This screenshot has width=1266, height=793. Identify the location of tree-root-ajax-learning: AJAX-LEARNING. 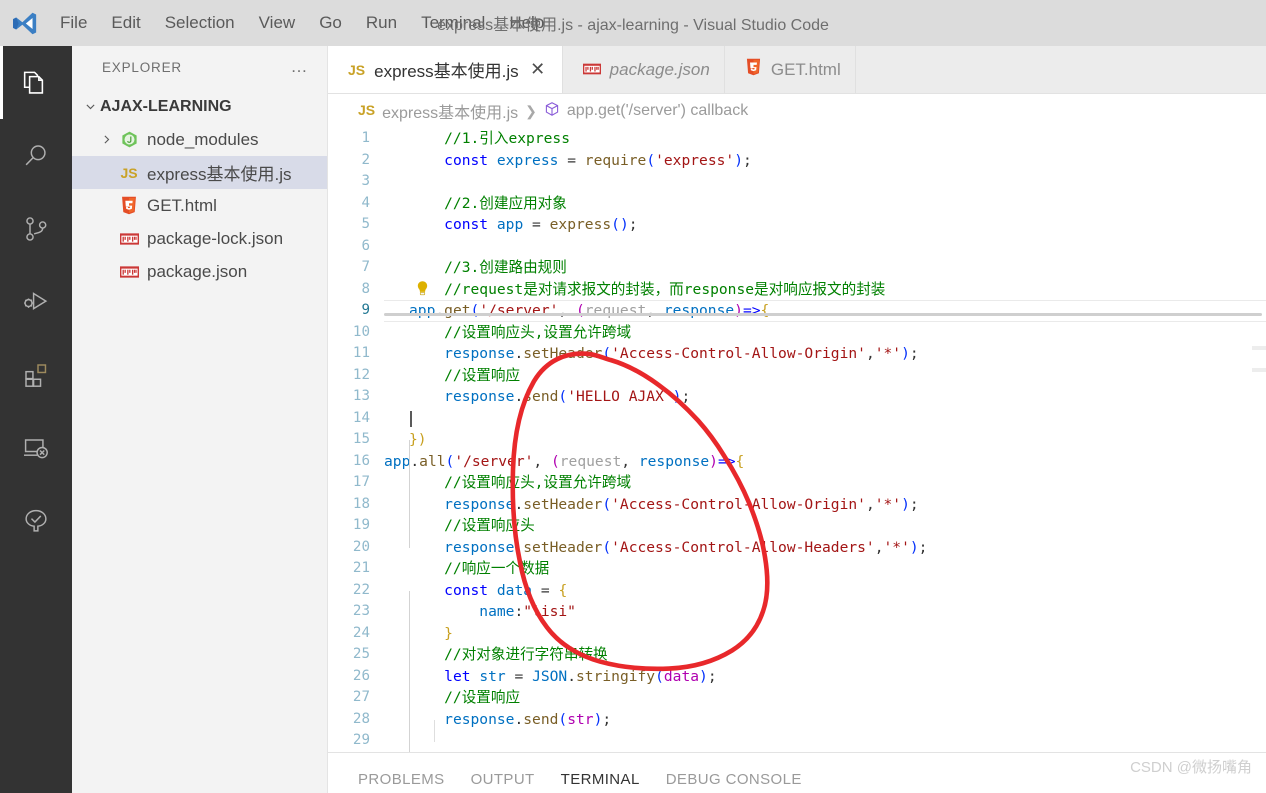
(199, 106).